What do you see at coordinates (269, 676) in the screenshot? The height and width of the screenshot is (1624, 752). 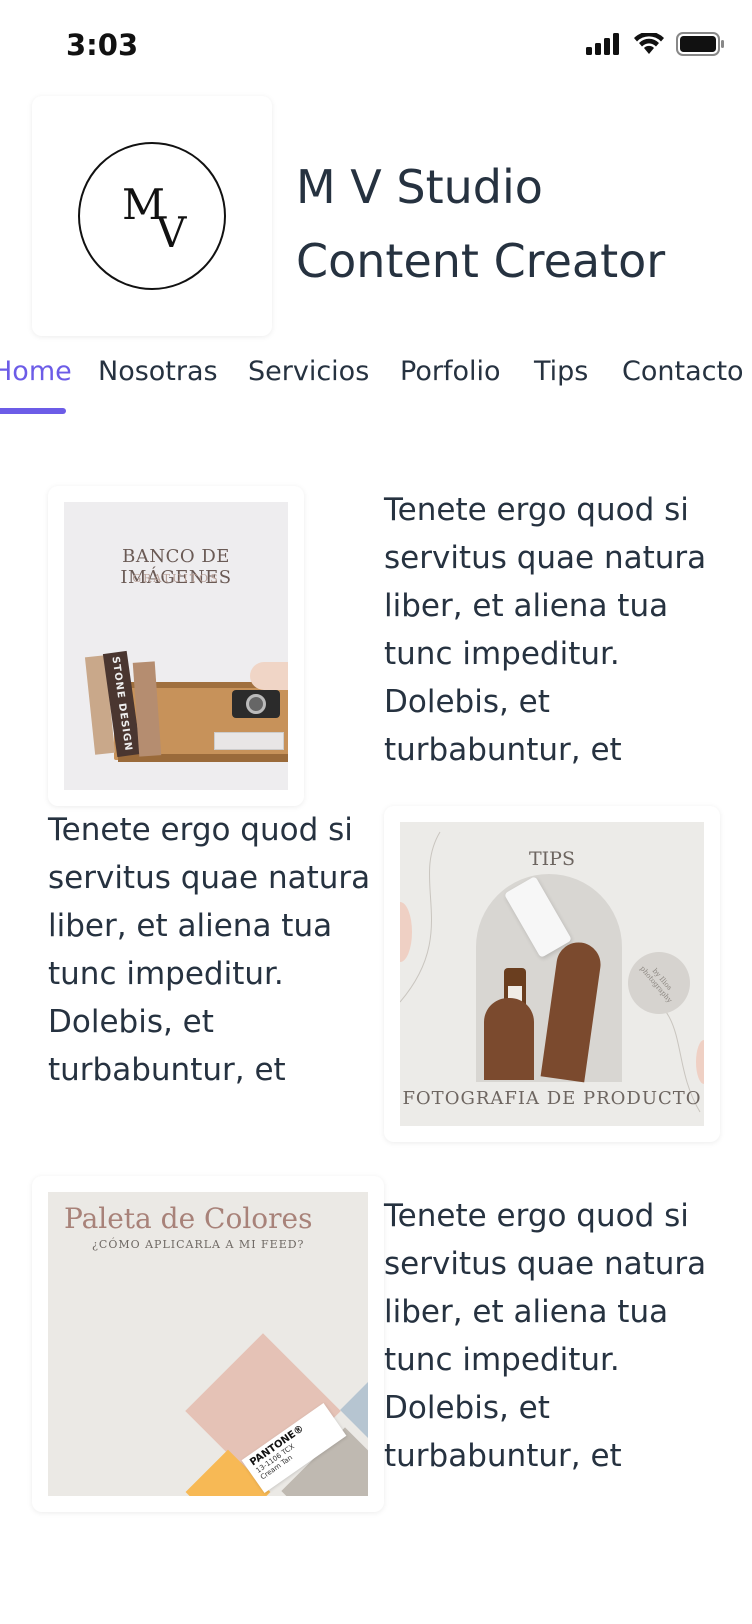 I see `hand` at bounding box center [269, 676].